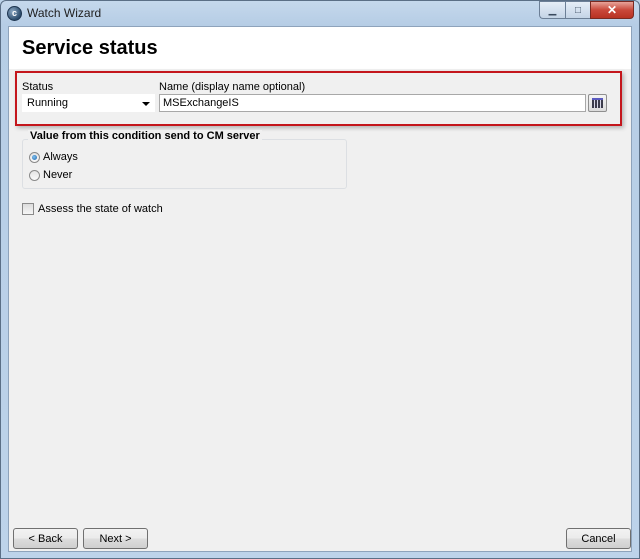  Describe the element at coordinates (38, 87) in the screenshot. I see `status-label: Status` at that location.